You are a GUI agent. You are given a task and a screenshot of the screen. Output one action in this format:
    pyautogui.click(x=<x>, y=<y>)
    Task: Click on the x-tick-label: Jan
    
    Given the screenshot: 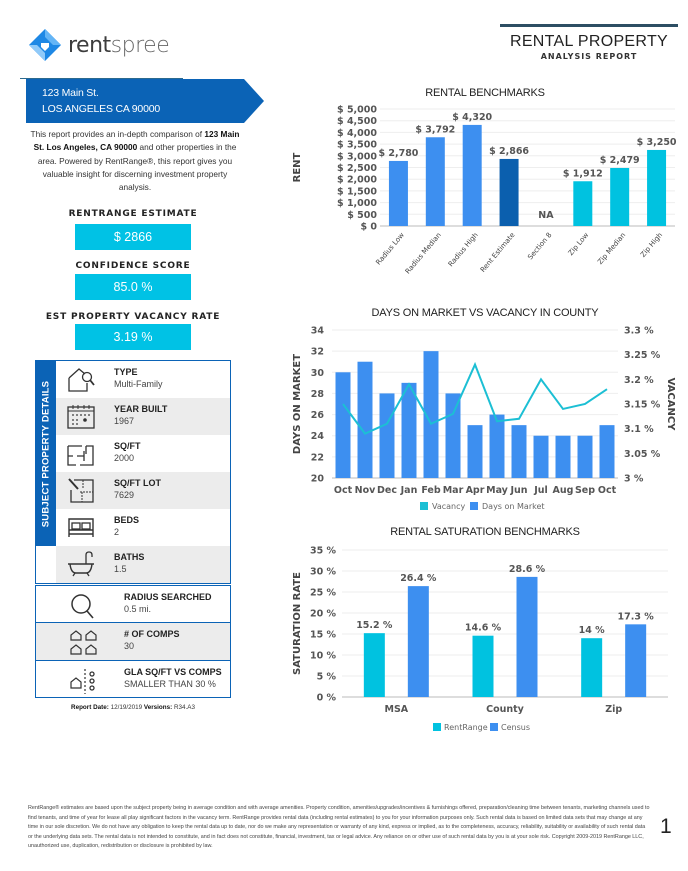 What is the action you would take?
    pyautogui.click(x=409, y=490)
    